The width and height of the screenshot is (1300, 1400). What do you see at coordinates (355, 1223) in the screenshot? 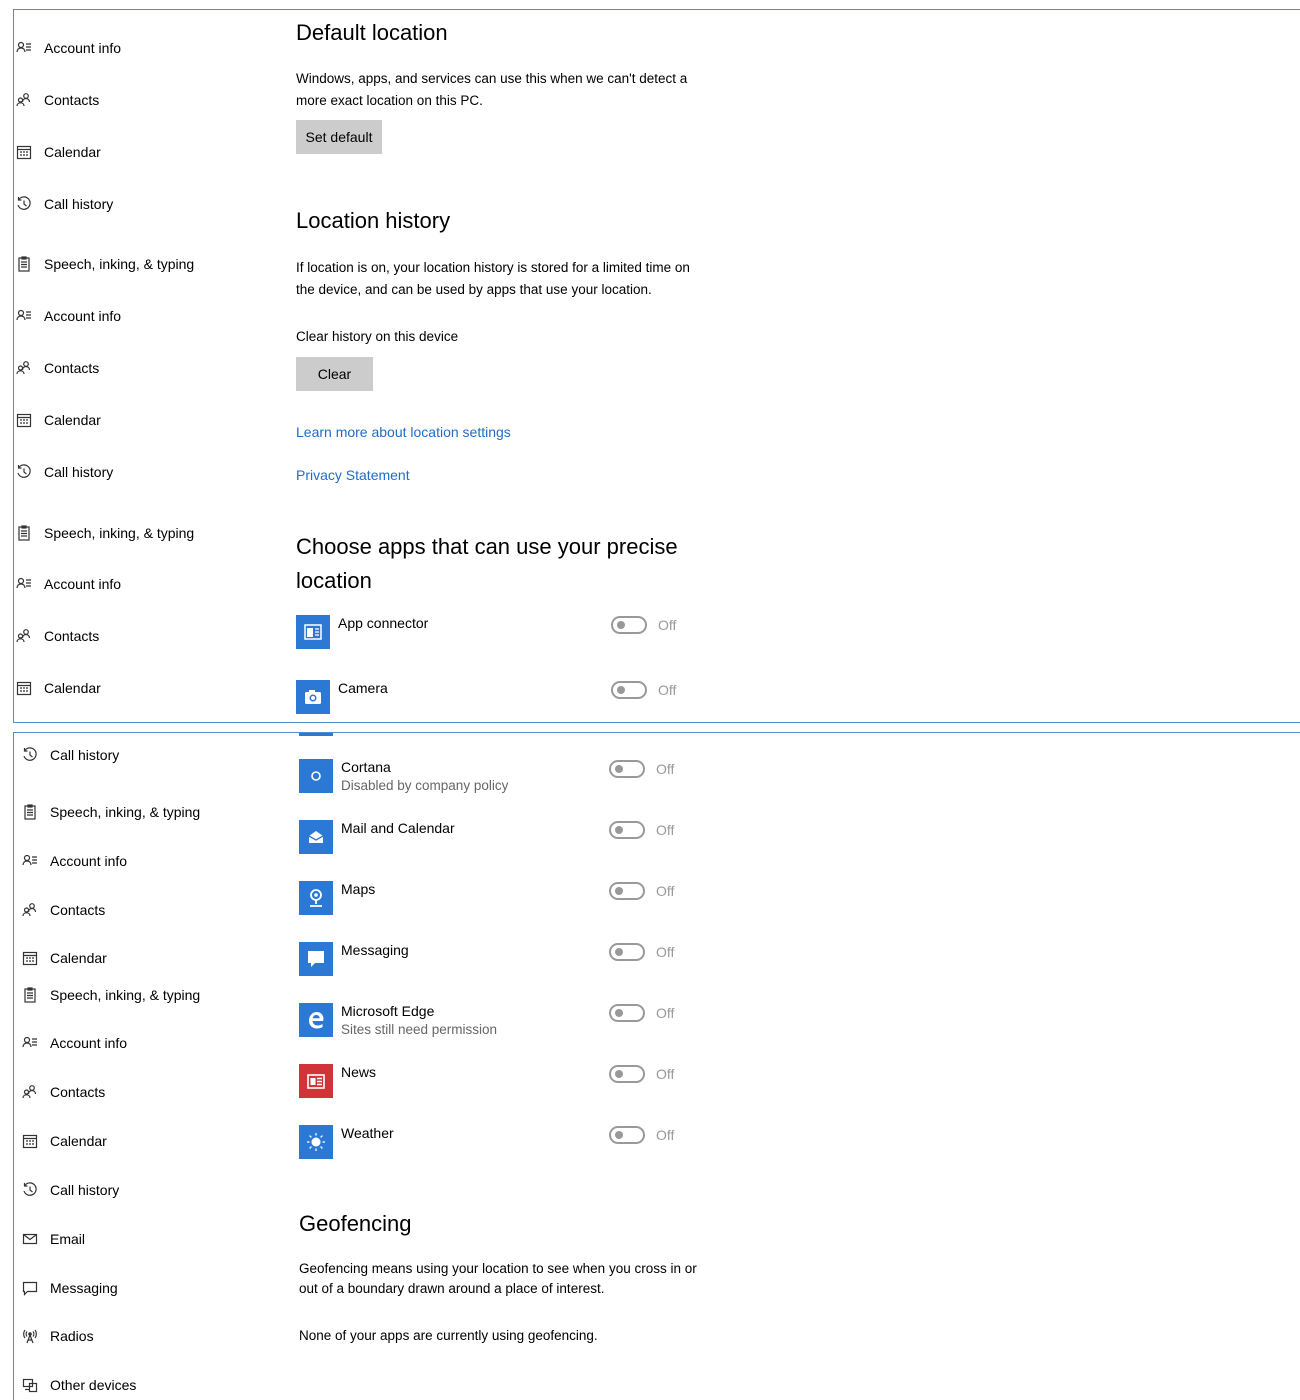
I see `geofencing-title: Geofencing` at bounding box center [355, 1223].